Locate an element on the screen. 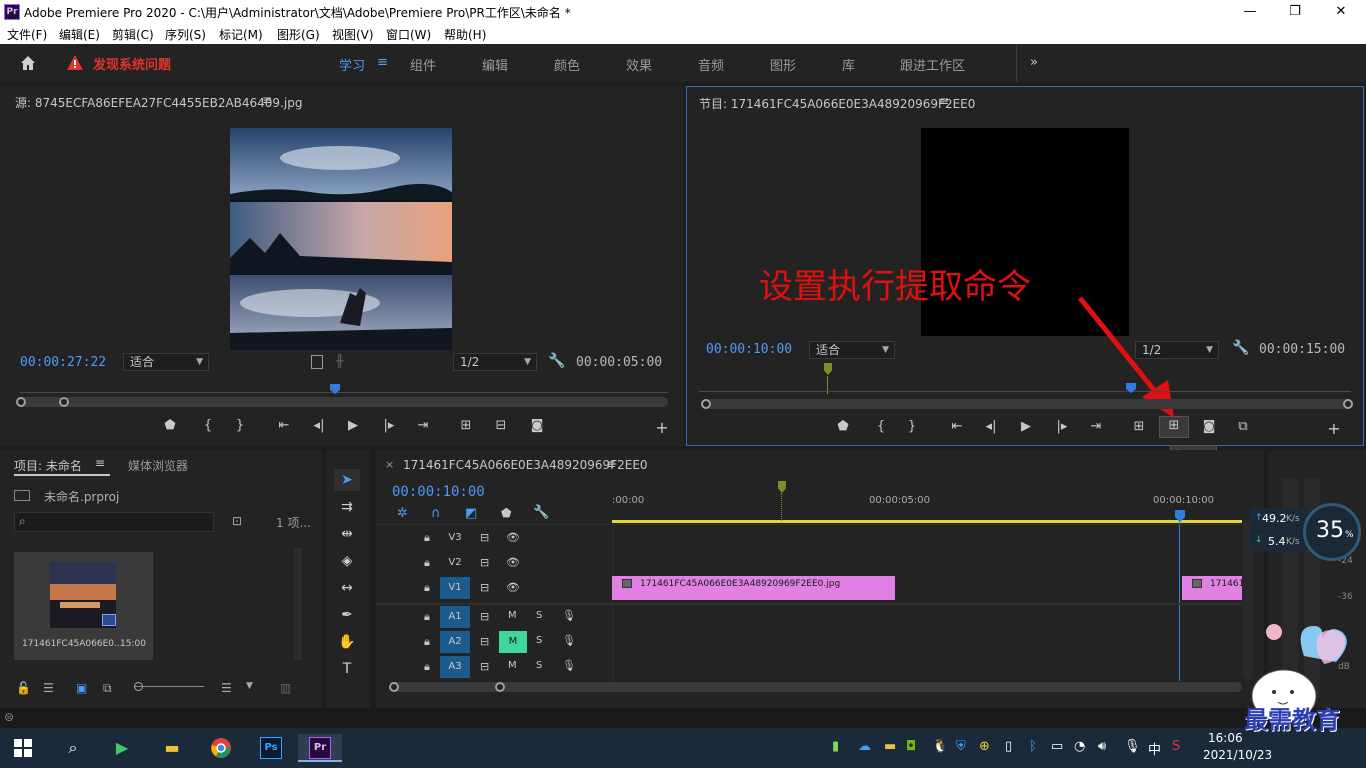 This screenshot has height=768, width=1366. menu-file: 文件(F) is located at coordinates (27, 34).